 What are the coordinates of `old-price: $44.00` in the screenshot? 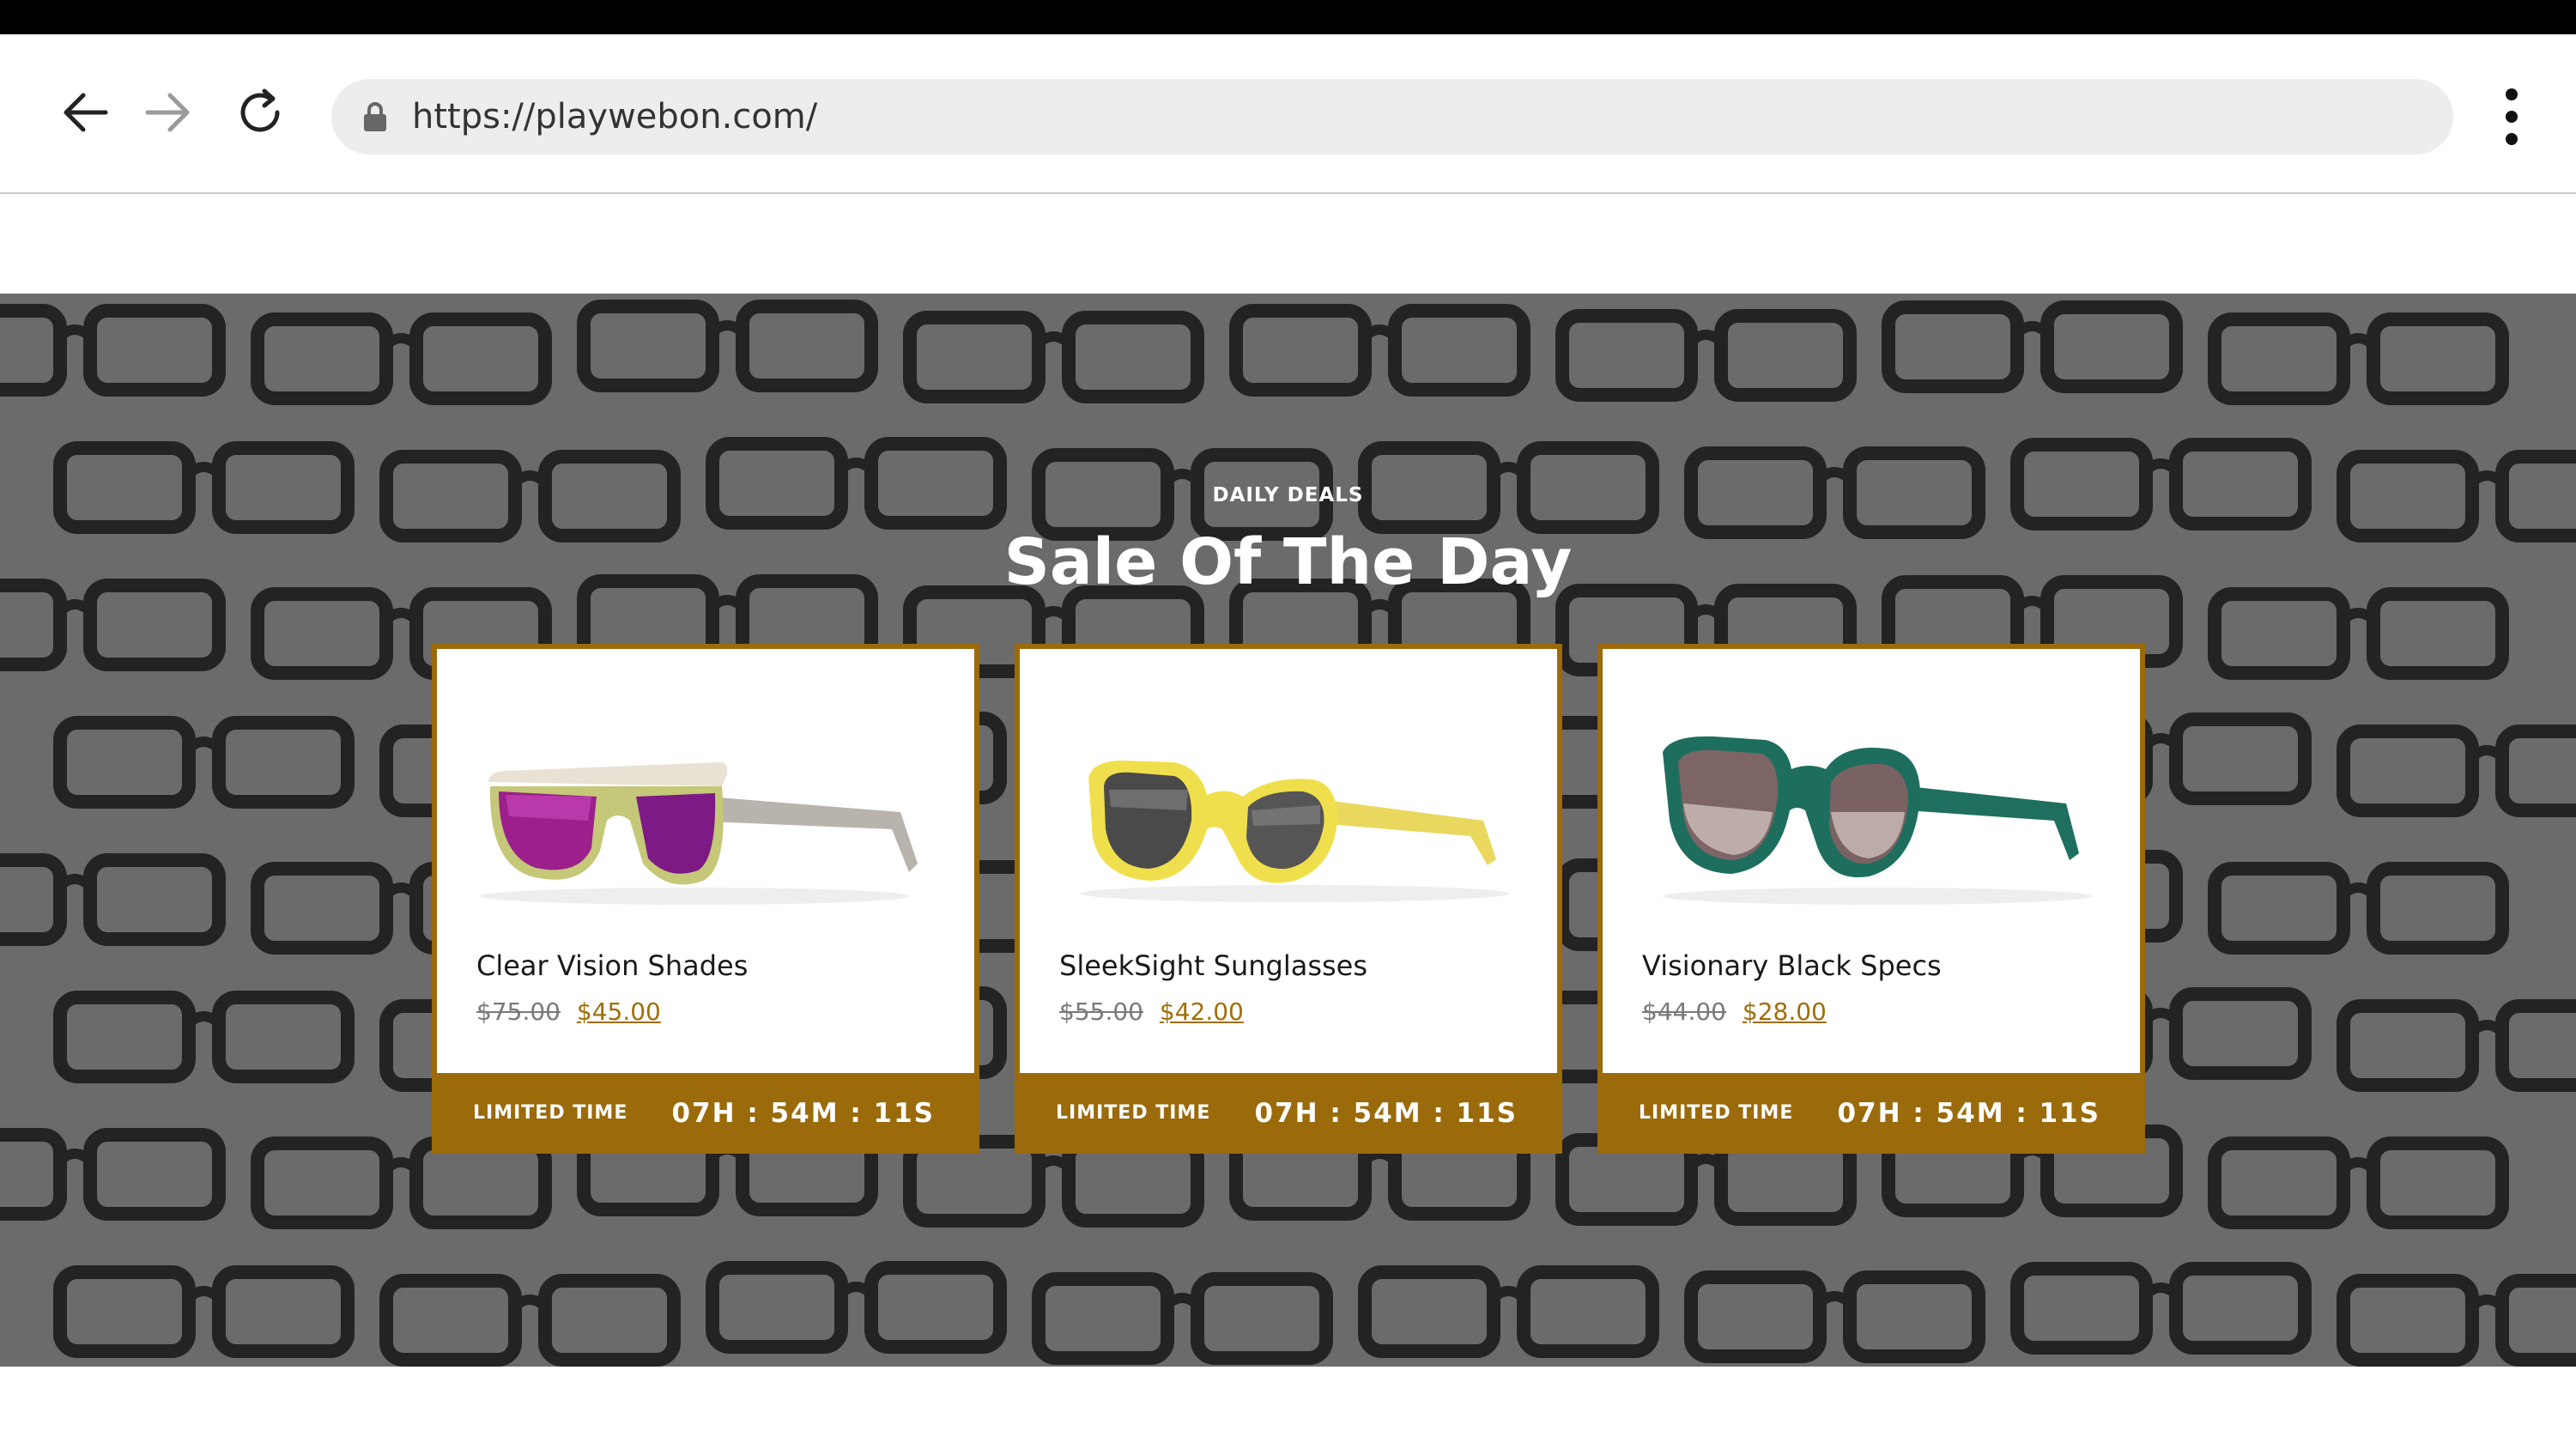 It's located at (1684, 1011).